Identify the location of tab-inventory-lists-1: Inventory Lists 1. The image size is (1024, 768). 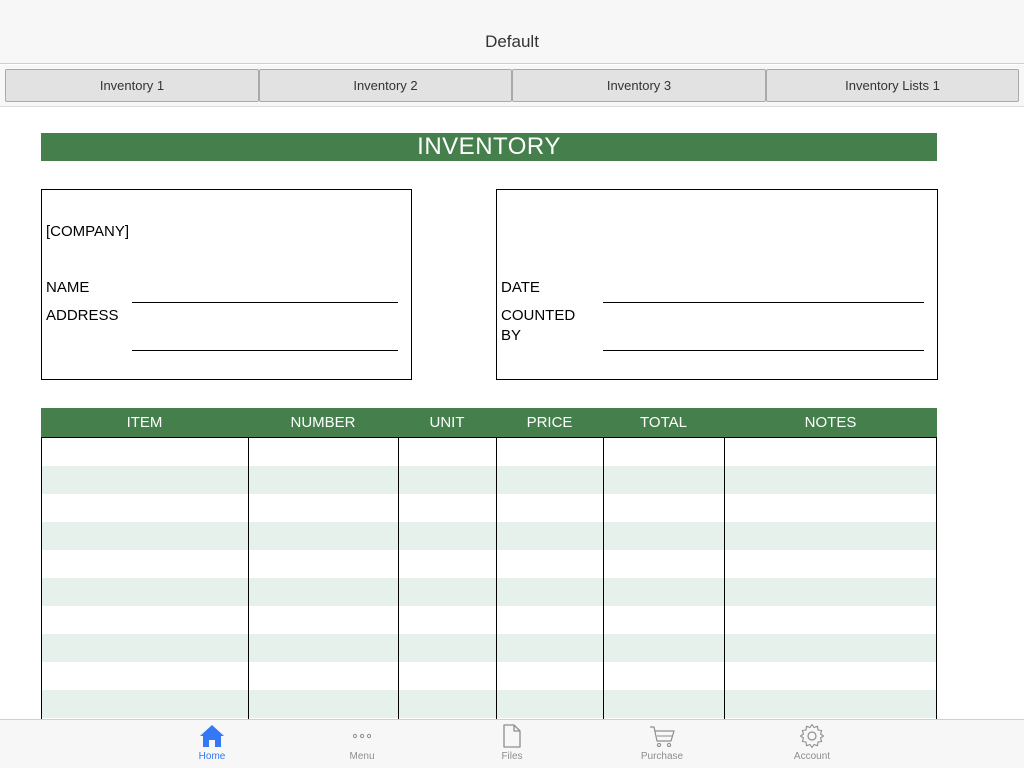
(892, 85).